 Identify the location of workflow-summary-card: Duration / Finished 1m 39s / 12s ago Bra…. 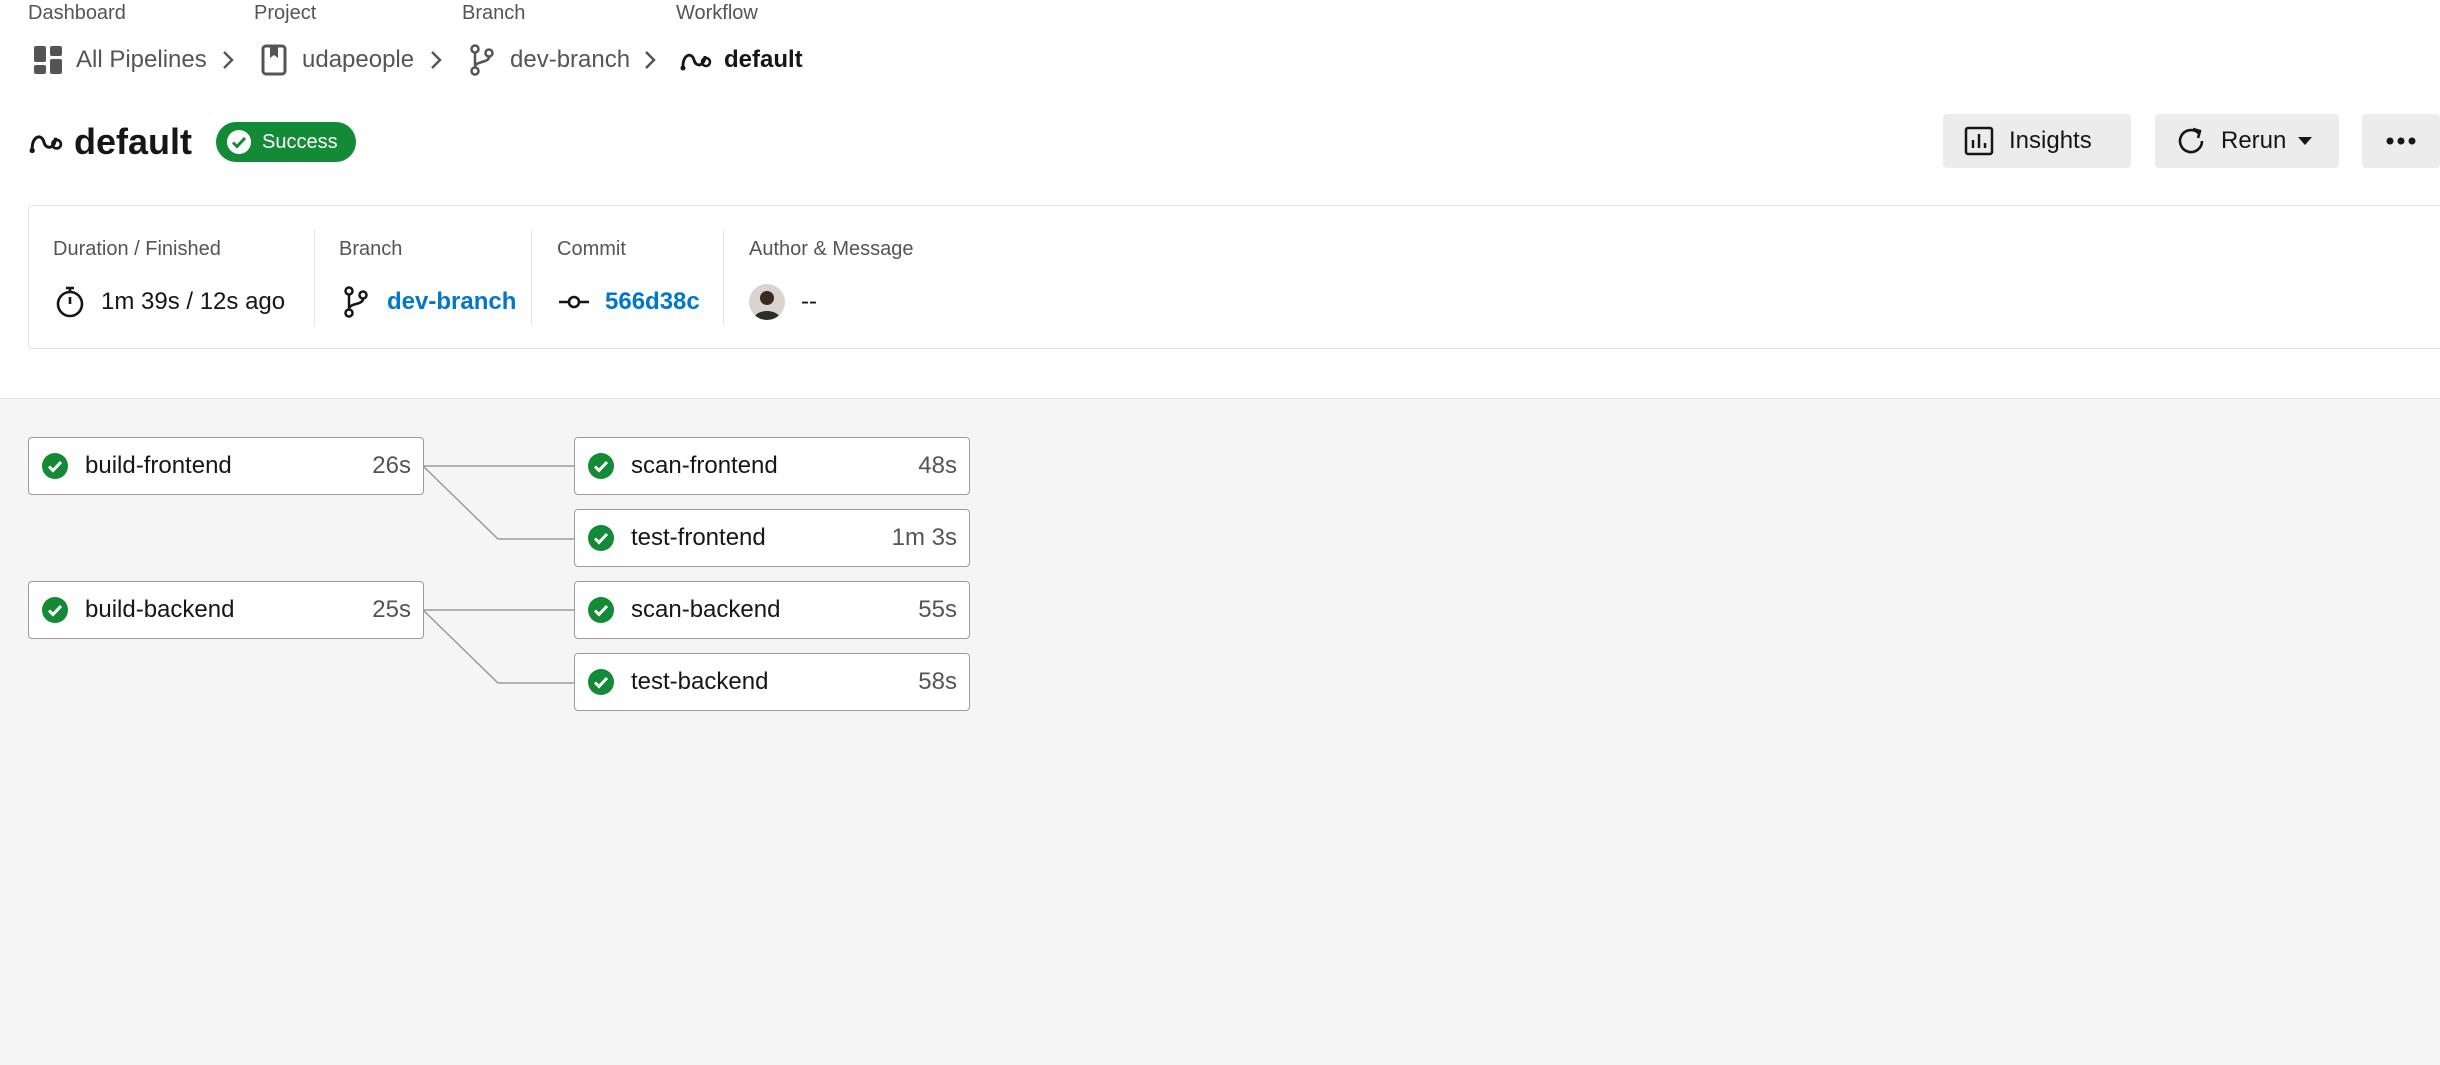
(1234, 277).